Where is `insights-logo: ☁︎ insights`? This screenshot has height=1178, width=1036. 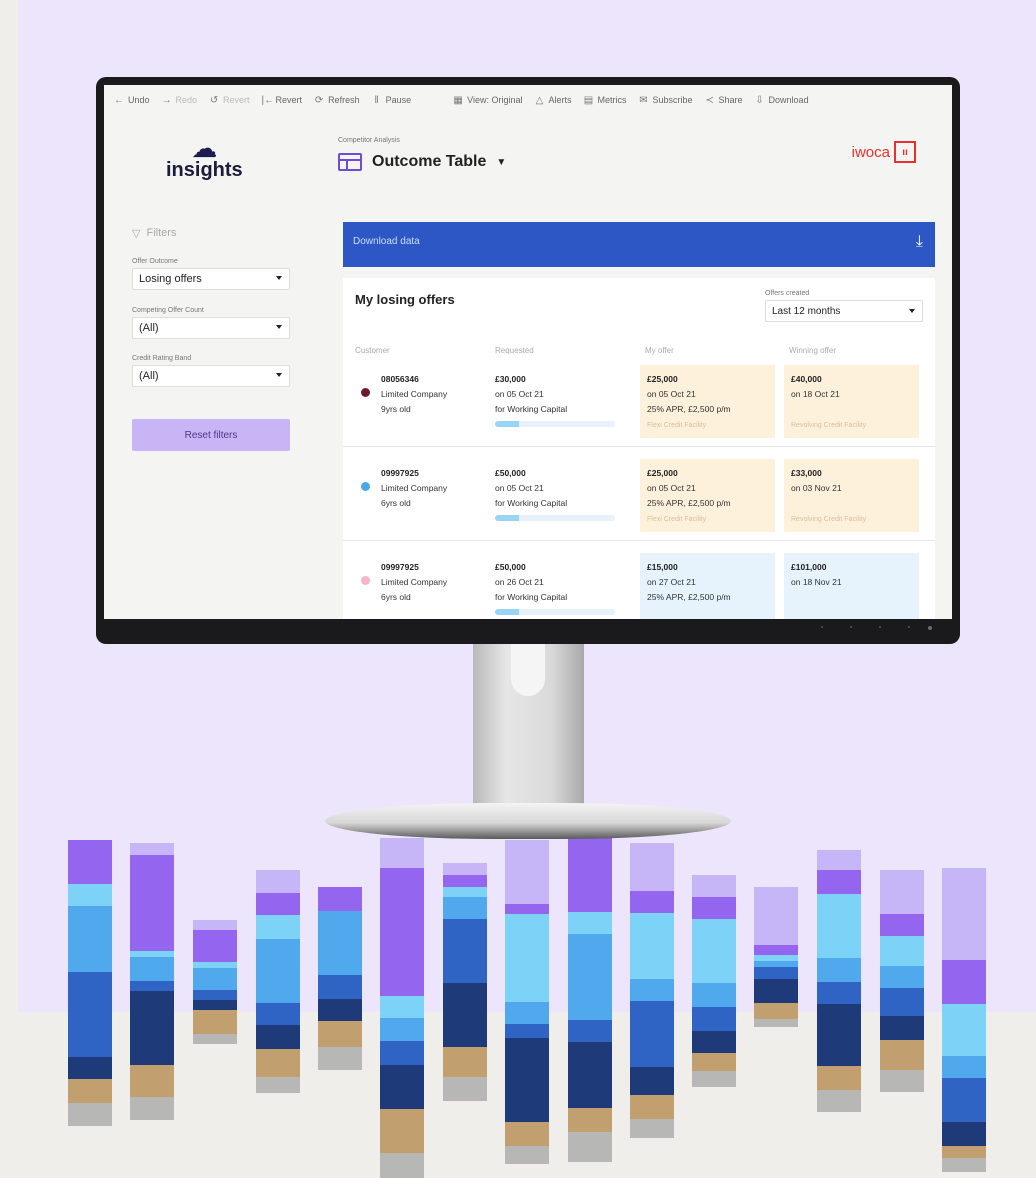
insights-logo: ☁︎ insights is located at coordinates (204, 158).